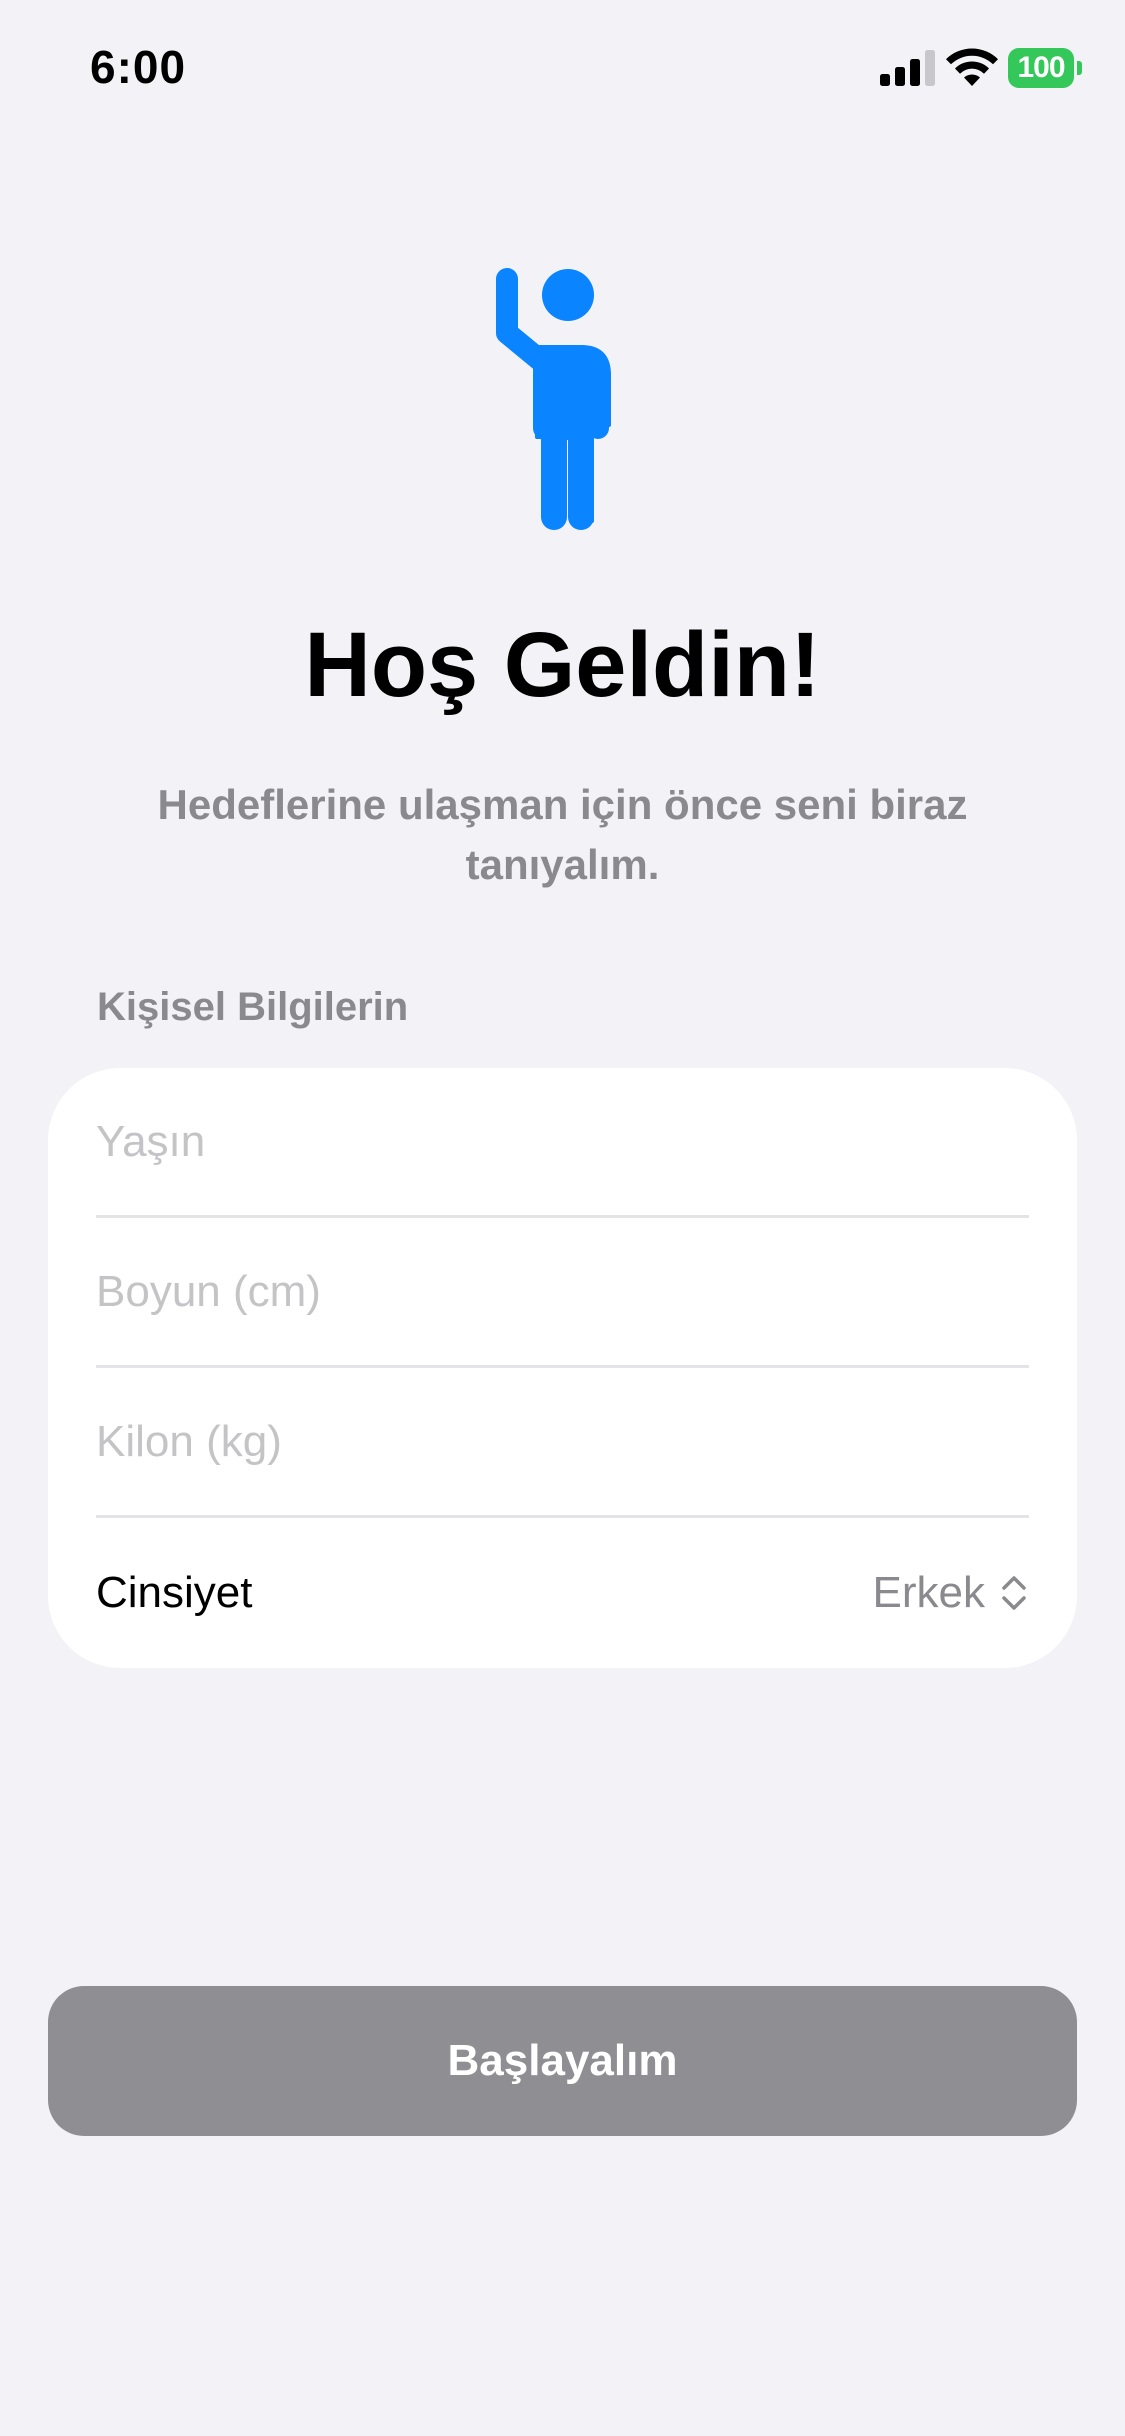 The image size is (1125, 2436). Describe the element at coordinates (907, 68) in the screenshot. I see `cellular-signal-icon` at that location.